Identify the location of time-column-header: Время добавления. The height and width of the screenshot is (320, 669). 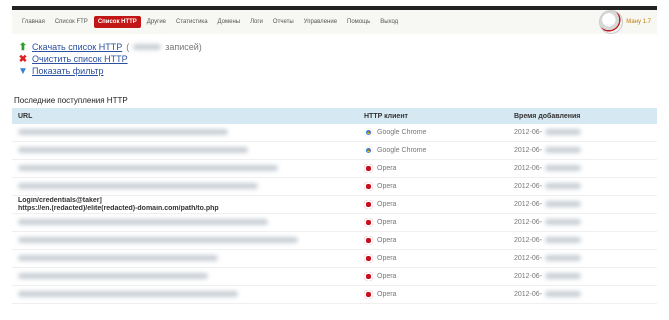
(582, 116).